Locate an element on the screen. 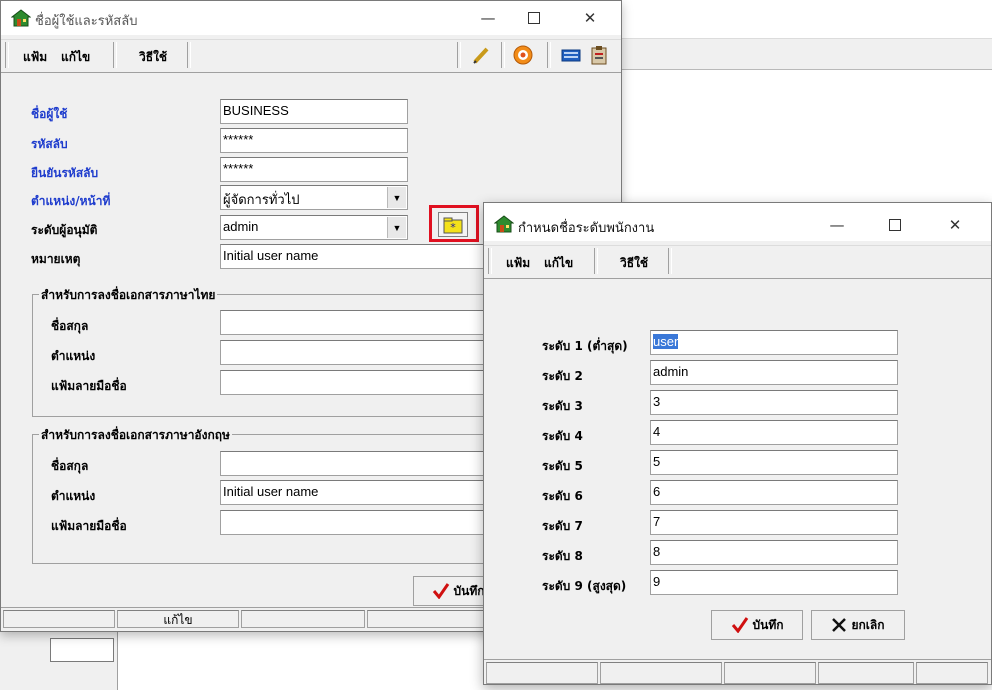 This screenshot has height=690, width=992. note-field: Initial user name is located at coordinates (355, 256).